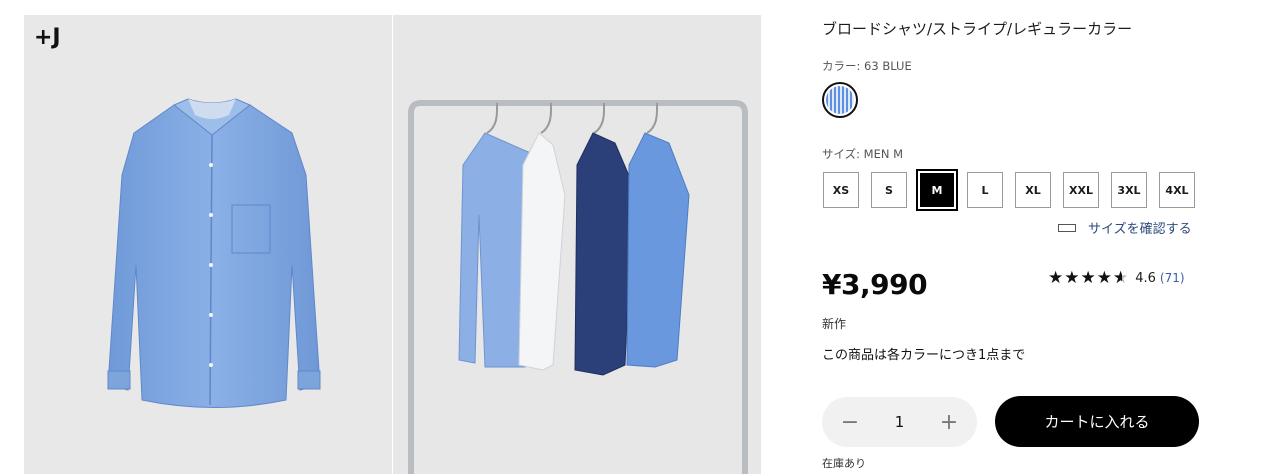 The image size is (1261, 474). I want to click on size-label: サイズ: MEN M, so click(863, 154).